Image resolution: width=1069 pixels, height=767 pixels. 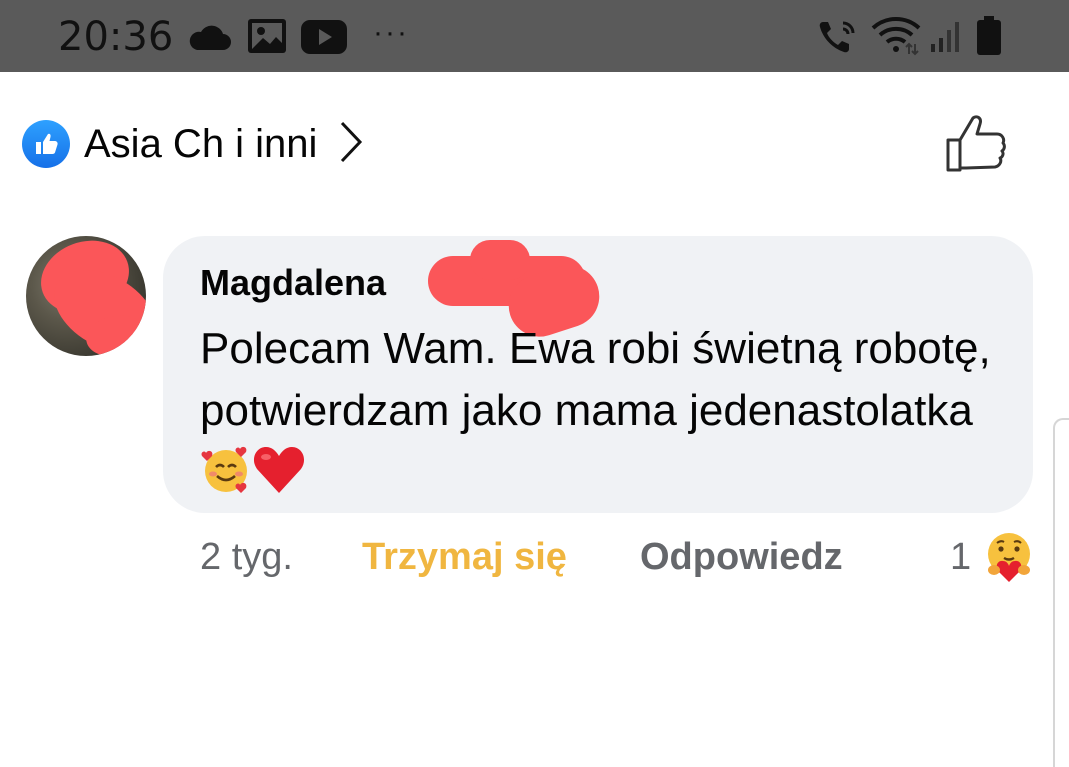 What do you see at coordinates (46, 144) in the screenshot?
I see `like-badge-icon` at bounding box center [46, 144].